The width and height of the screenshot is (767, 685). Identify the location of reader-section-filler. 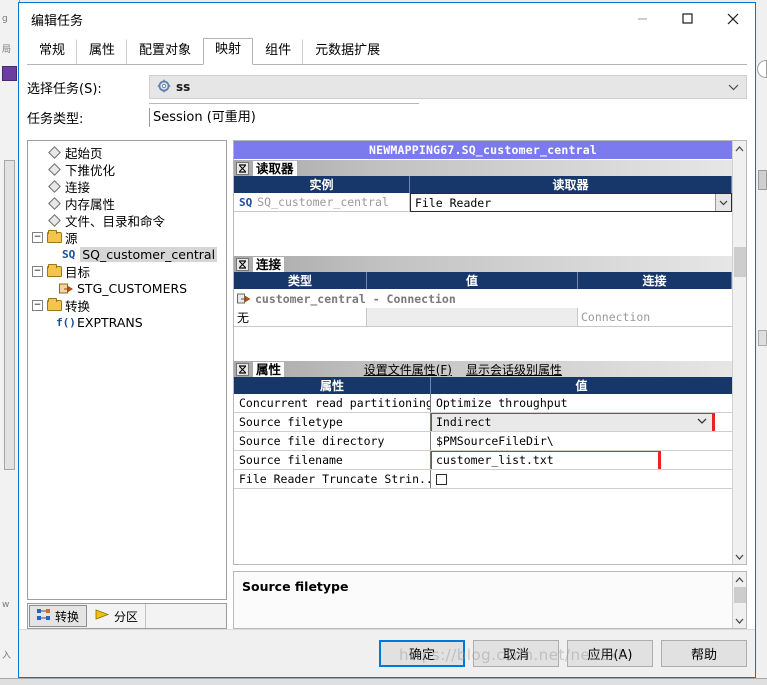
(483, 233).